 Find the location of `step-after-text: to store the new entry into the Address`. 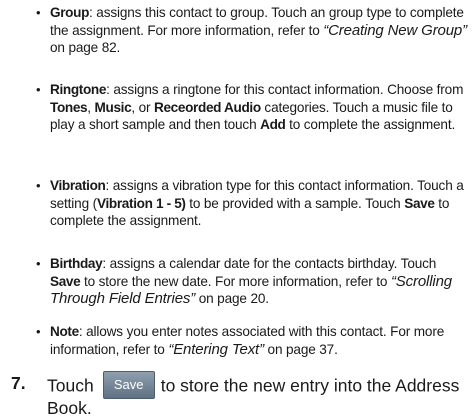

step-after-text: to store the new entry into the Address is located at coordinates (310, 385).